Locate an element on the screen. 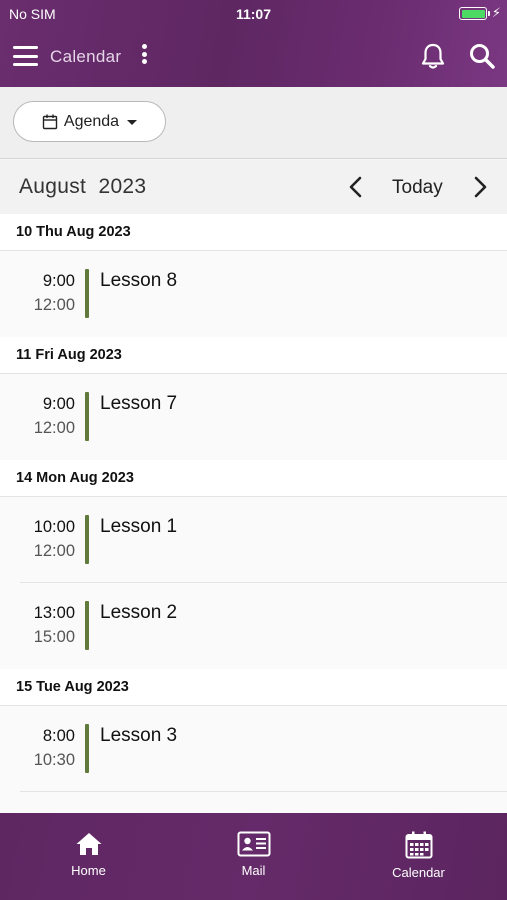 This screenshot has height=900, width=507. nav-calendar: Calendar is located at coordinates (418, 856).